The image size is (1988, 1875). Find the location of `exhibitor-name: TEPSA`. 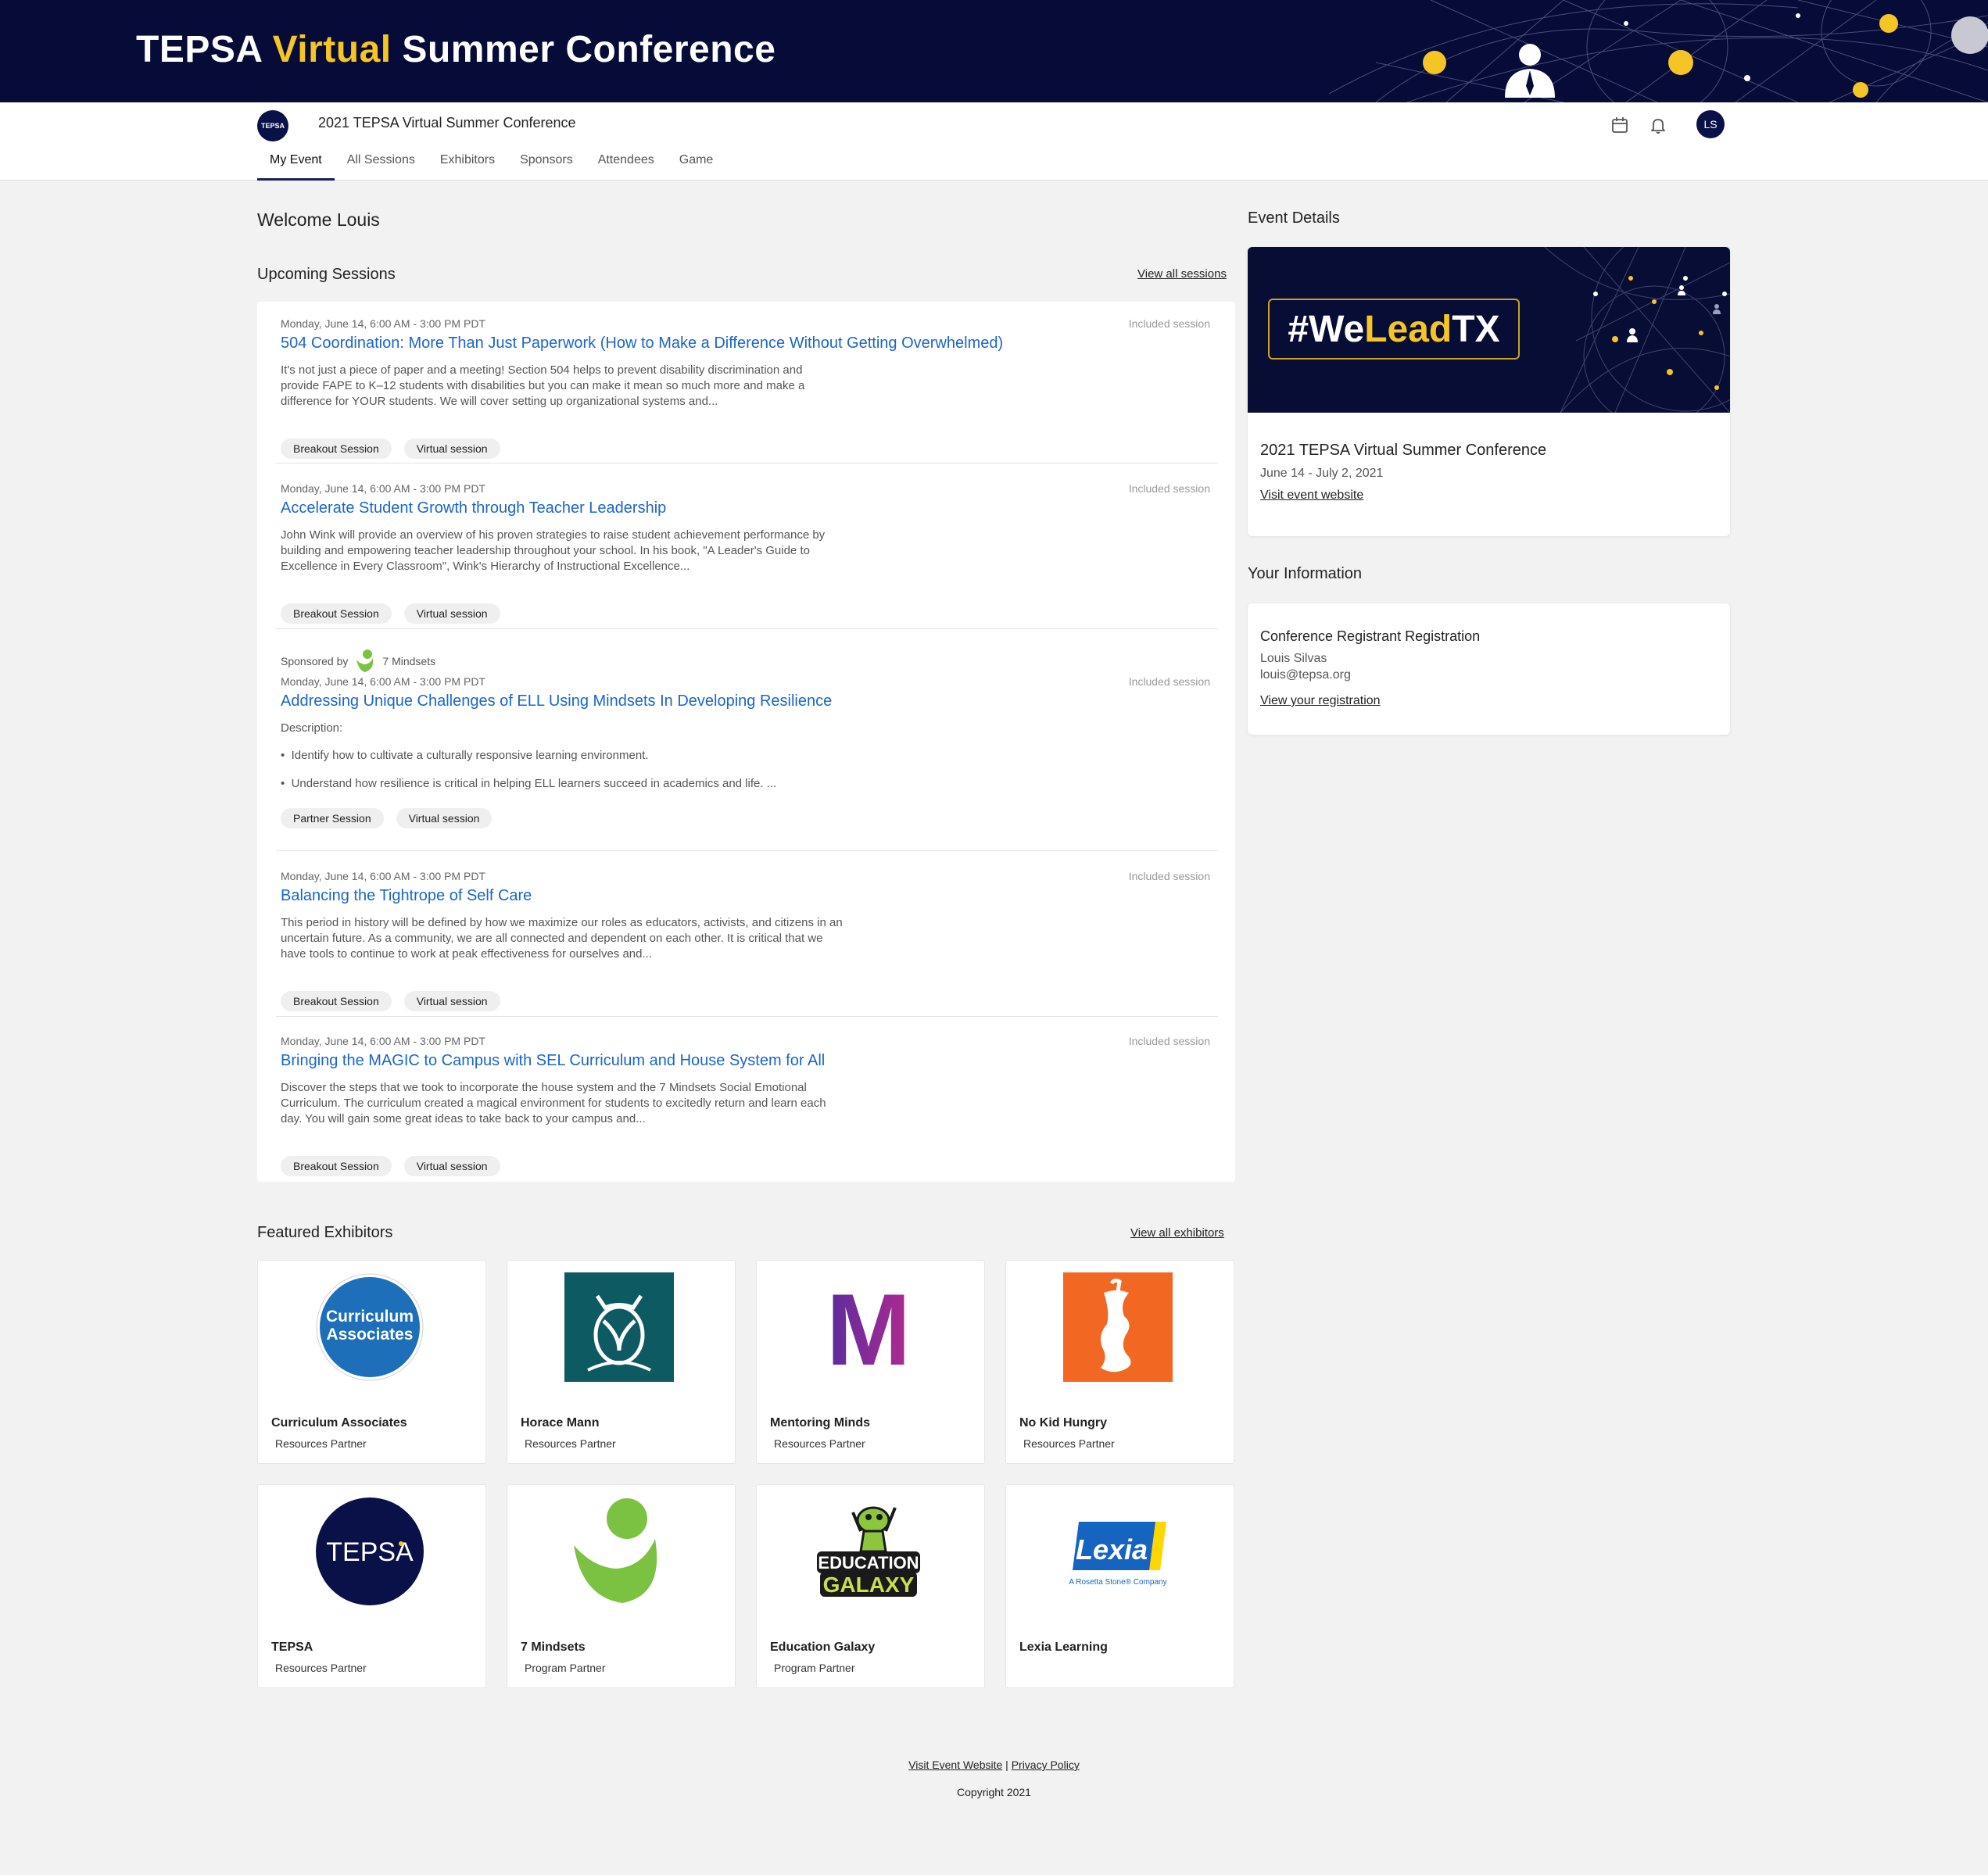

exhibitor-name: TEPSA is located at coordinates (292, 1648).